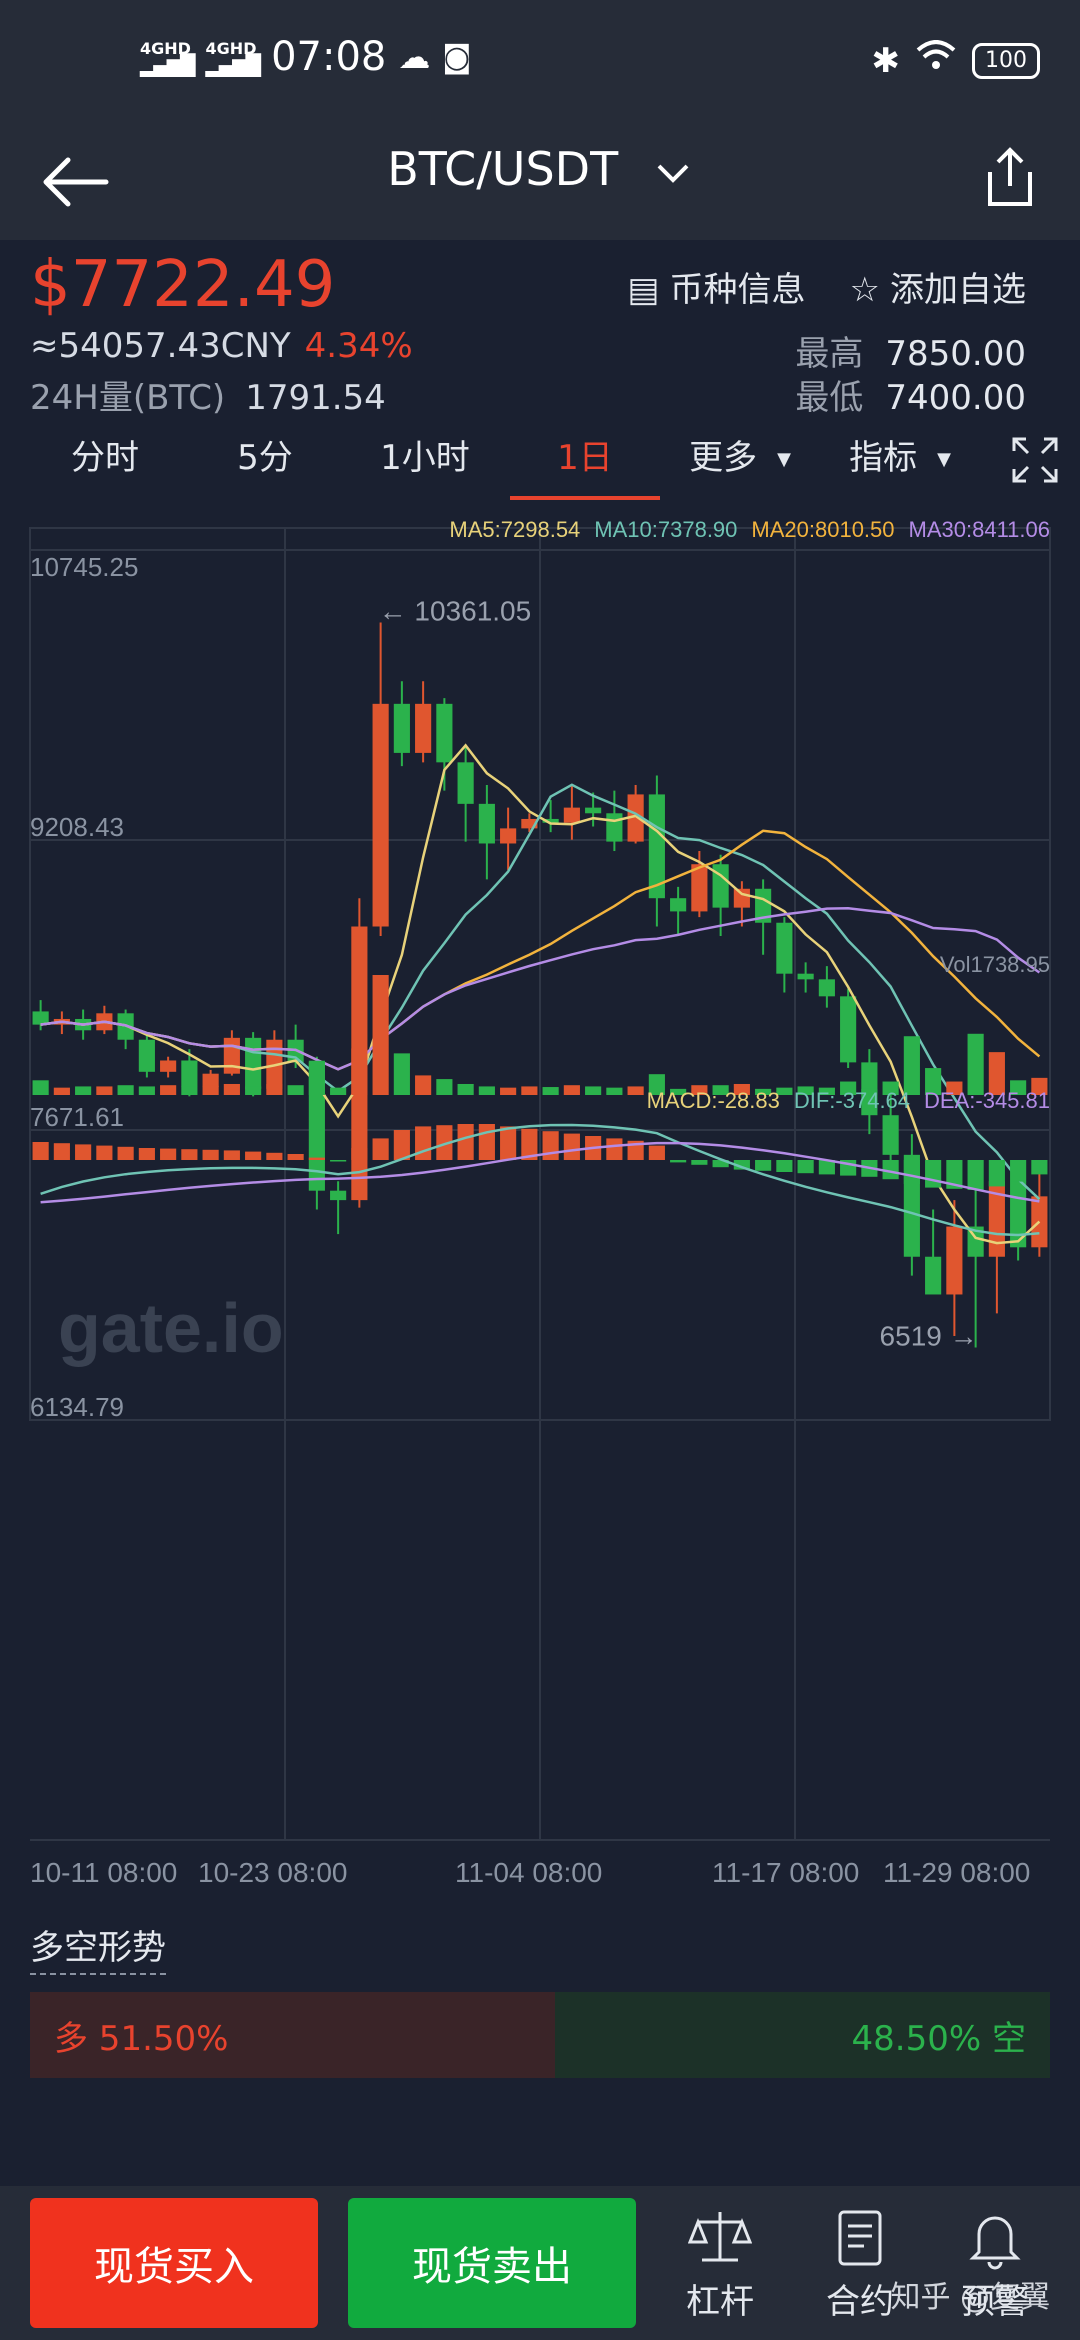 The width and height of the screenshot is (1080, 2340). What do you see at coordinates (1010, 178) in the screenshot?
I see `share-button` at bounding box center [1010, 178].